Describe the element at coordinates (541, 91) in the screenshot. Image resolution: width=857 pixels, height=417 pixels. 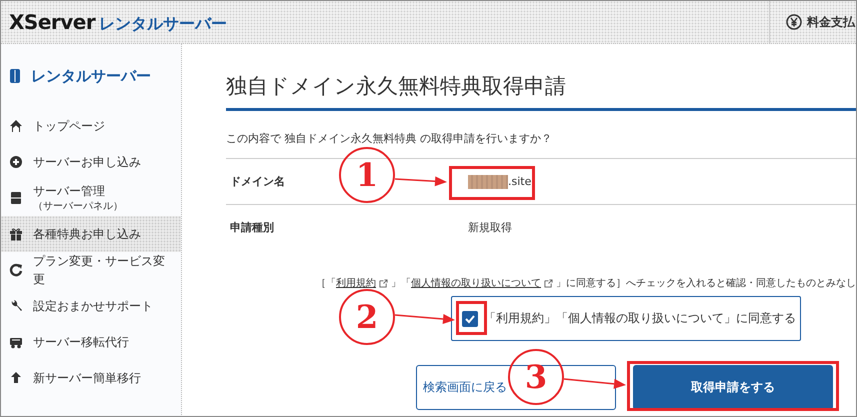
I see `page-title: 独自ドメイン永久無料特典取得申請` at that location.